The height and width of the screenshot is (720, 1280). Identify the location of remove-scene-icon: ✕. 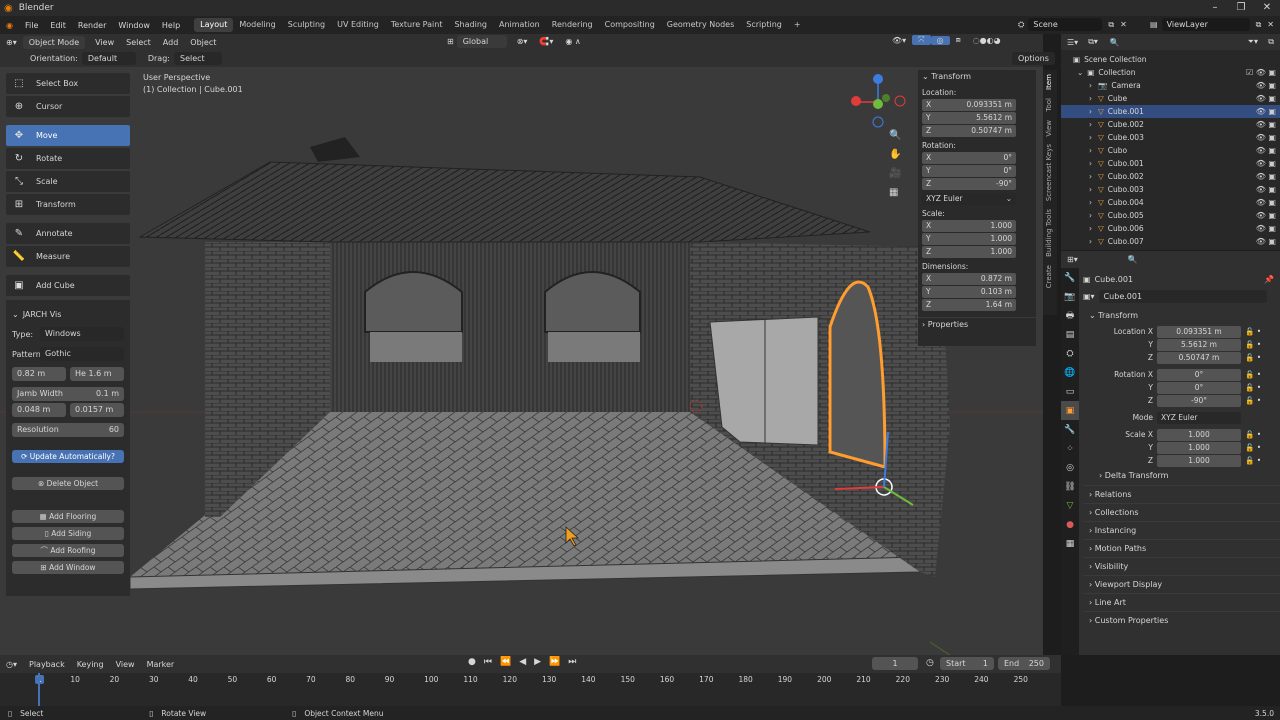
(1123, 24).